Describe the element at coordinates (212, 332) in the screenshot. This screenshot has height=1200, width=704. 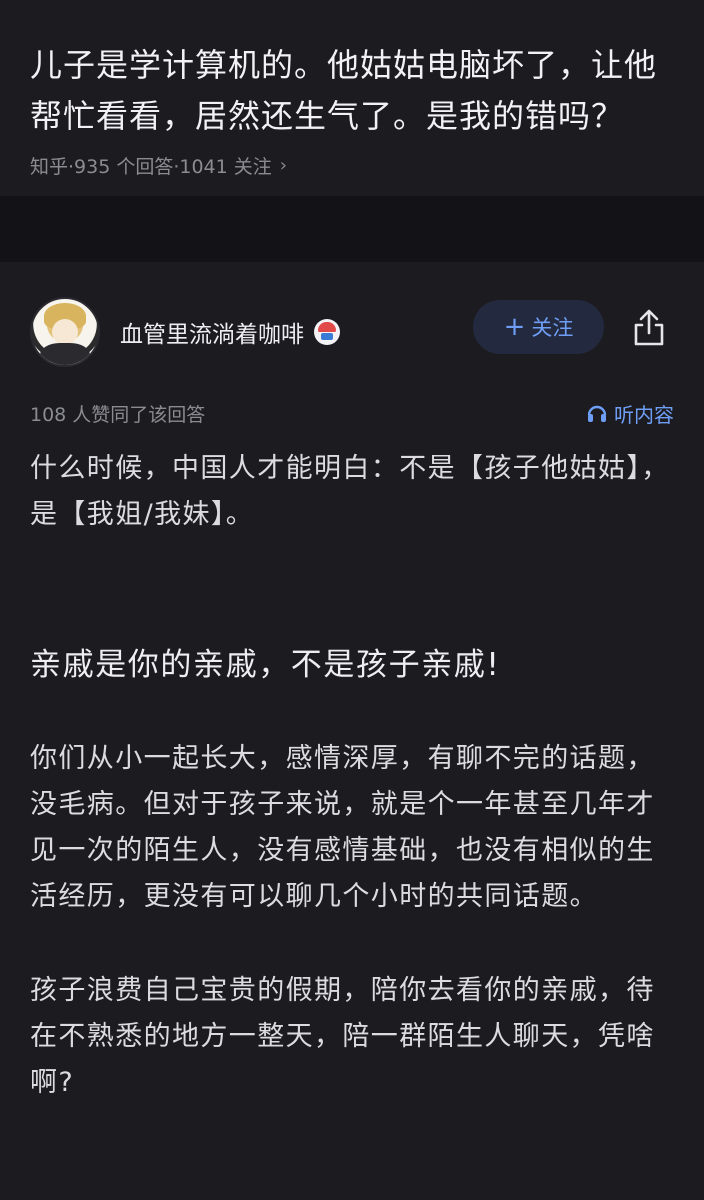
I see `author-name: 血管里流淌着咖啡` at that location.